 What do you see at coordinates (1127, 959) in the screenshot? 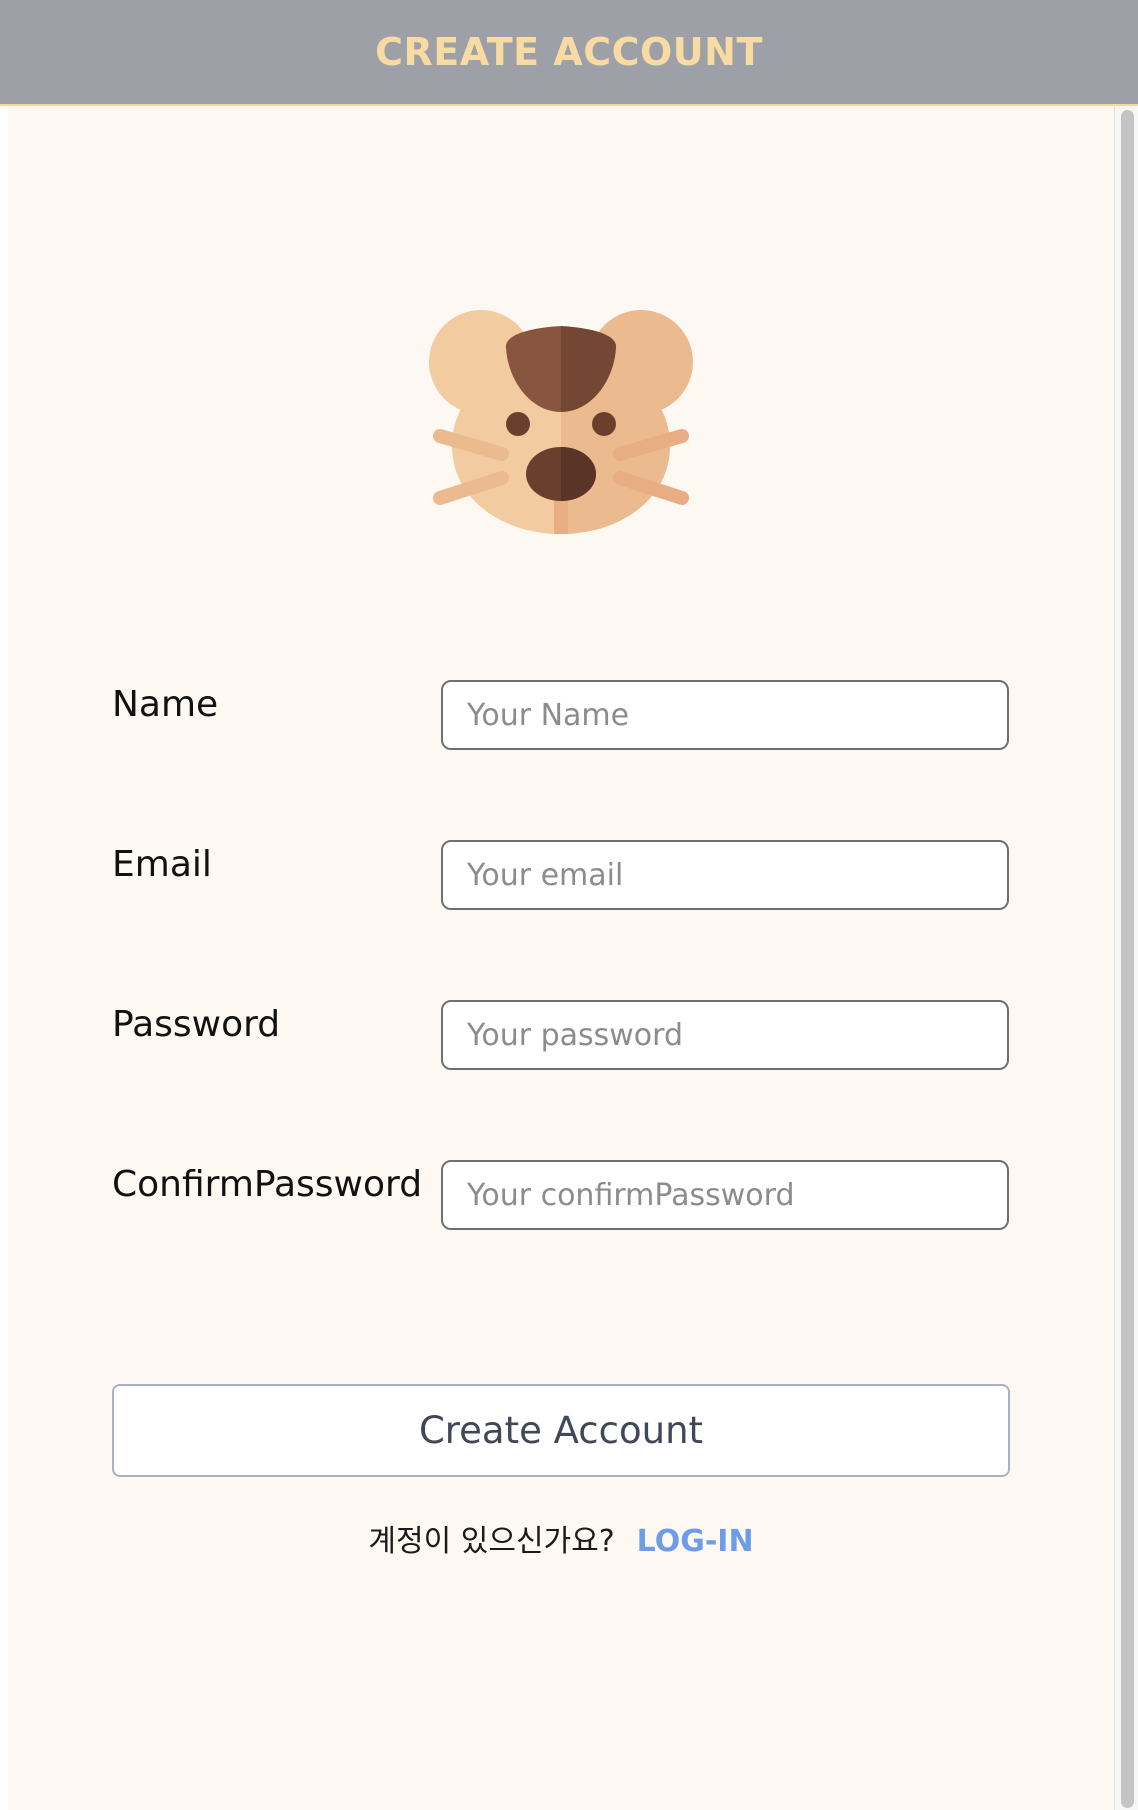
I see `scrollbar-thumb` at bounding box center [1127, 959].